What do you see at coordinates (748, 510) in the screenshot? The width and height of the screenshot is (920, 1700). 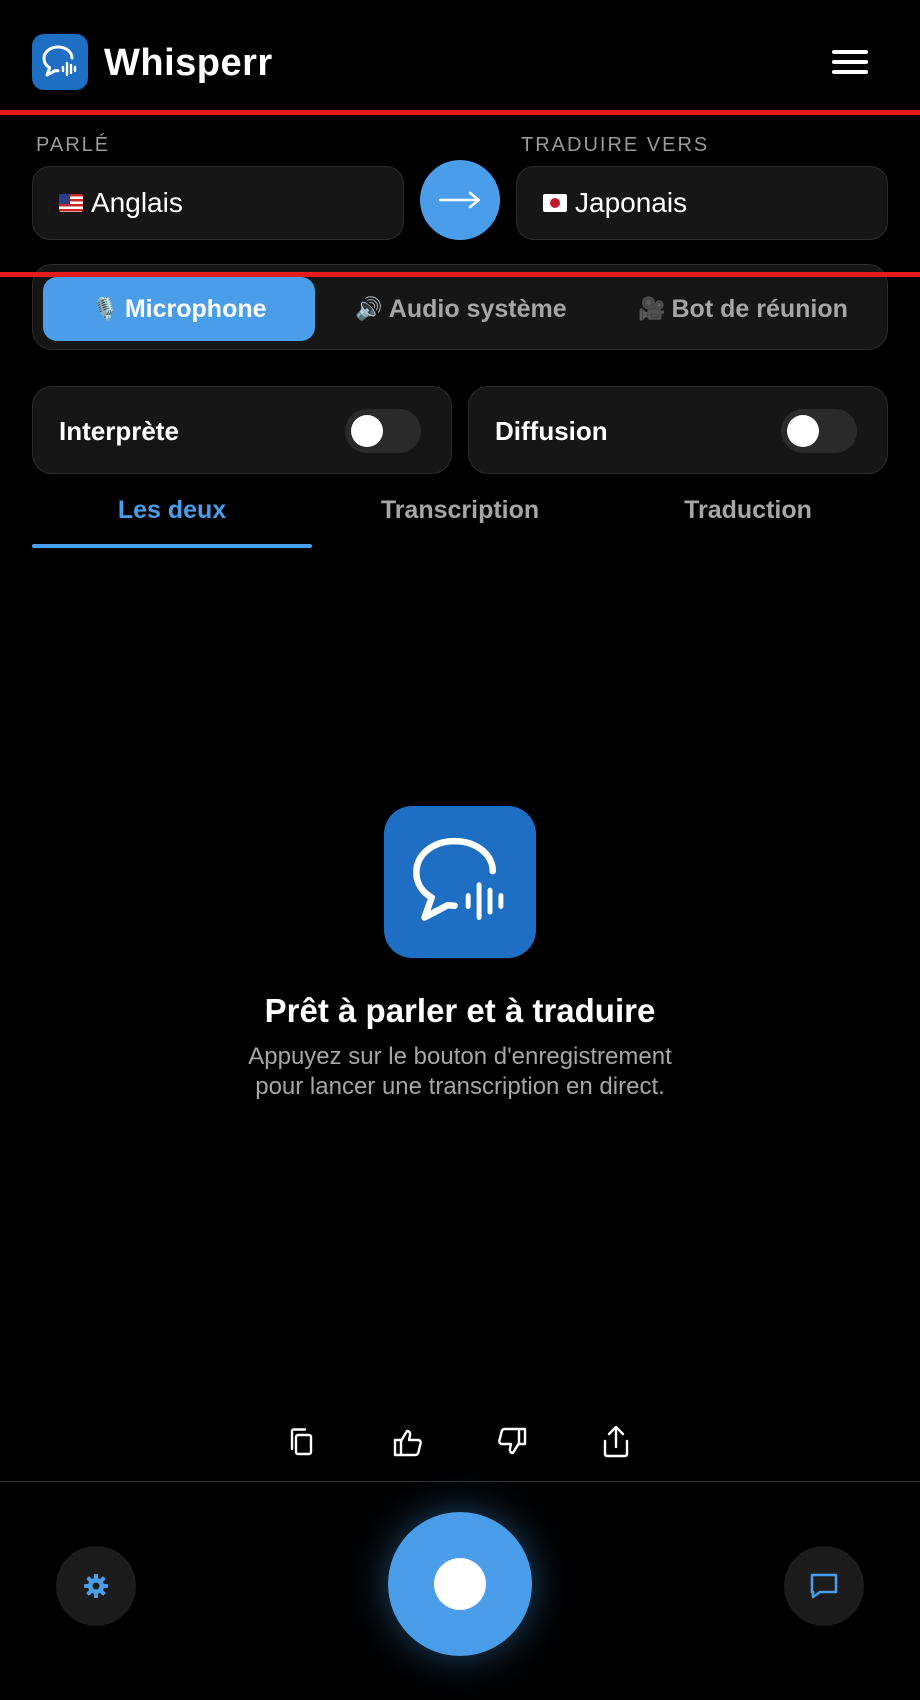 I see `tab-translation: Traduction` at bounding box center [748, 510].